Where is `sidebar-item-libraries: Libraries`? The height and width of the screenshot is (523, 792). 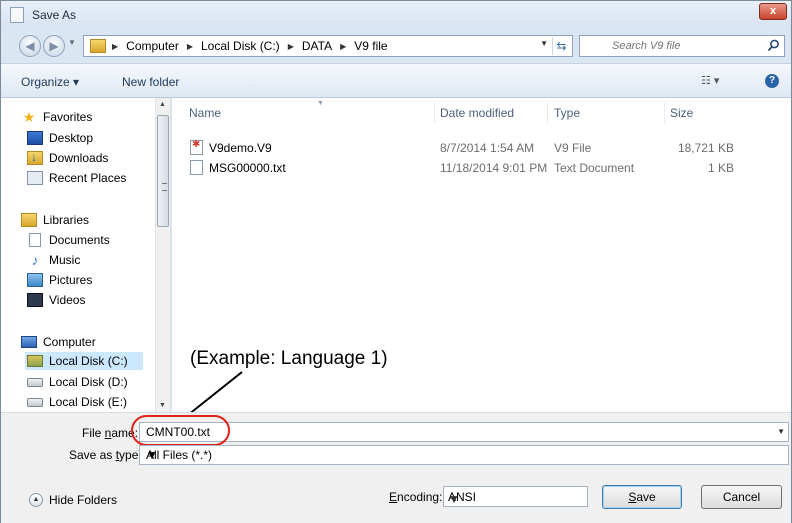 sidebar-item-libraries: Libraries is located at coordinates (55, 220).